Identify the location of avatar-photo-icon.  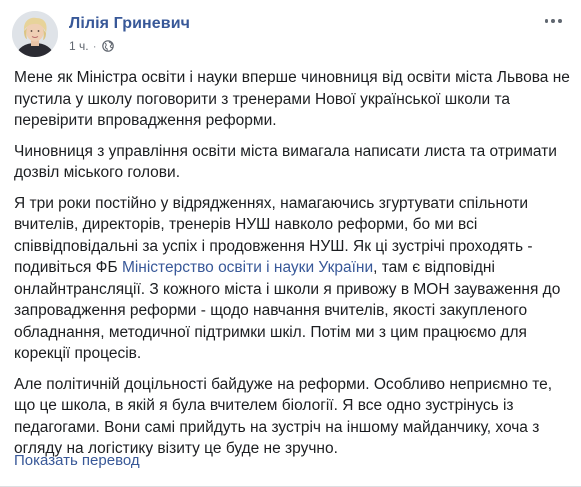
(35, 34).